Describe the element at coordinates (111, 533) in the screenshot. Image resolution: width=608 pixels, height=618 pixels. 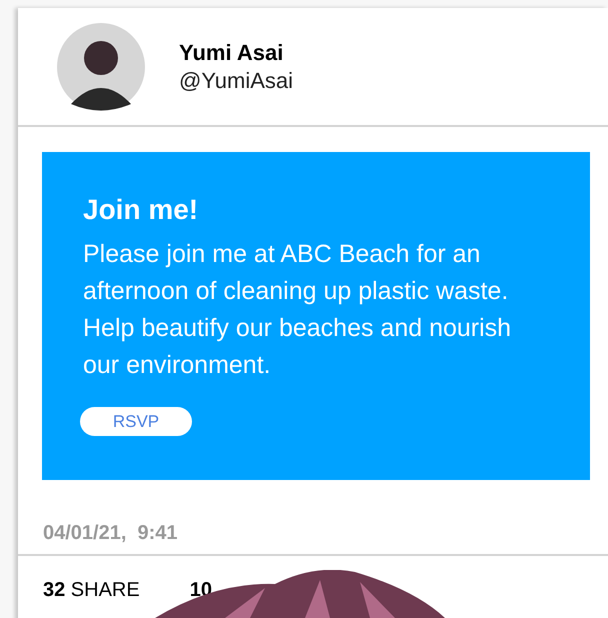
I see `post-timestamp: 04/01/21, 9:41` at that location.